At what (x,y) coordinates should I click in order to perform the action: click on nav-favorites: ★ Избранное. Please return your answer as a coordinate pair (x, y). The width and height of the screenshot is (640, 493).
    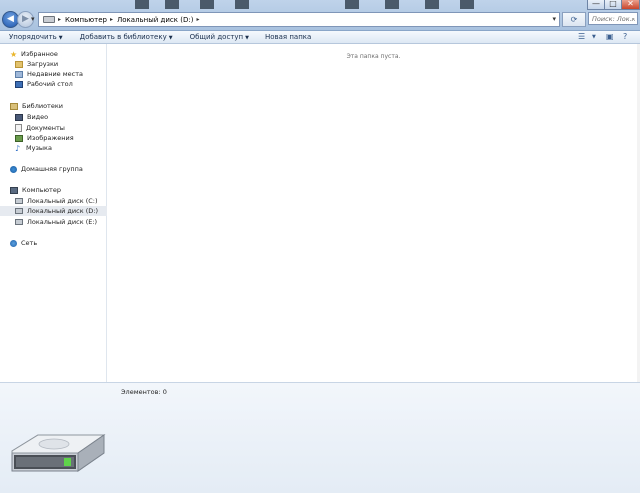
    Looking at the image, I should click on (58, 54).